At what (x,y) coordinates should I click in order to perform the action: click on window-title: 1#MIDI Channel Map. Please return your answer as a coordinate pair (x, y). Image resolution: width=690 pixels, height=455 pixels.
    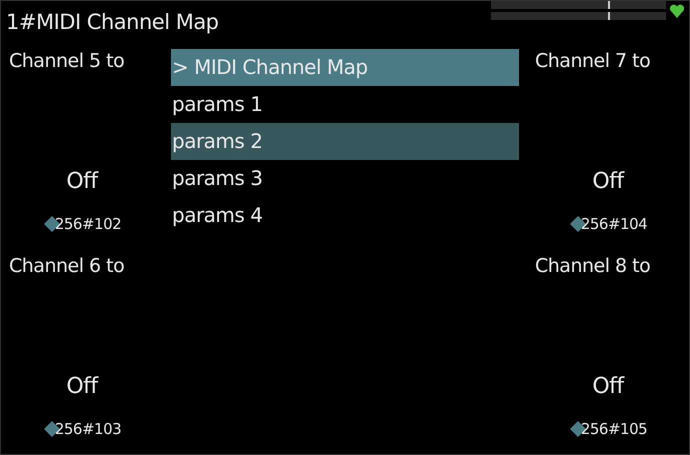
    Looking at the image, I should click on (112, 22).